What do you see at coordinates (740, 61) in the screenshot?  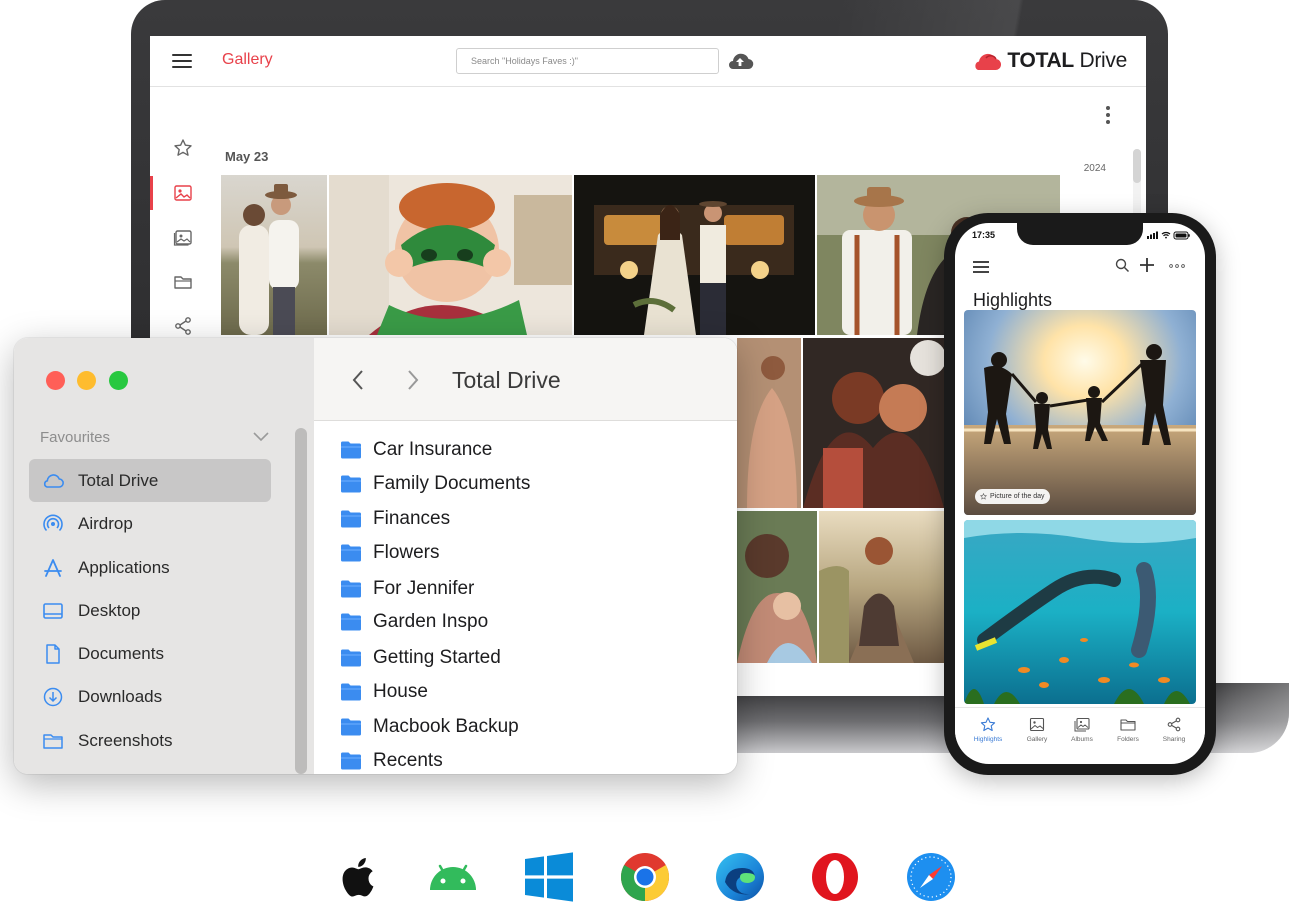 I see `cloud-upload-icon` at bounding box center [740, 61].